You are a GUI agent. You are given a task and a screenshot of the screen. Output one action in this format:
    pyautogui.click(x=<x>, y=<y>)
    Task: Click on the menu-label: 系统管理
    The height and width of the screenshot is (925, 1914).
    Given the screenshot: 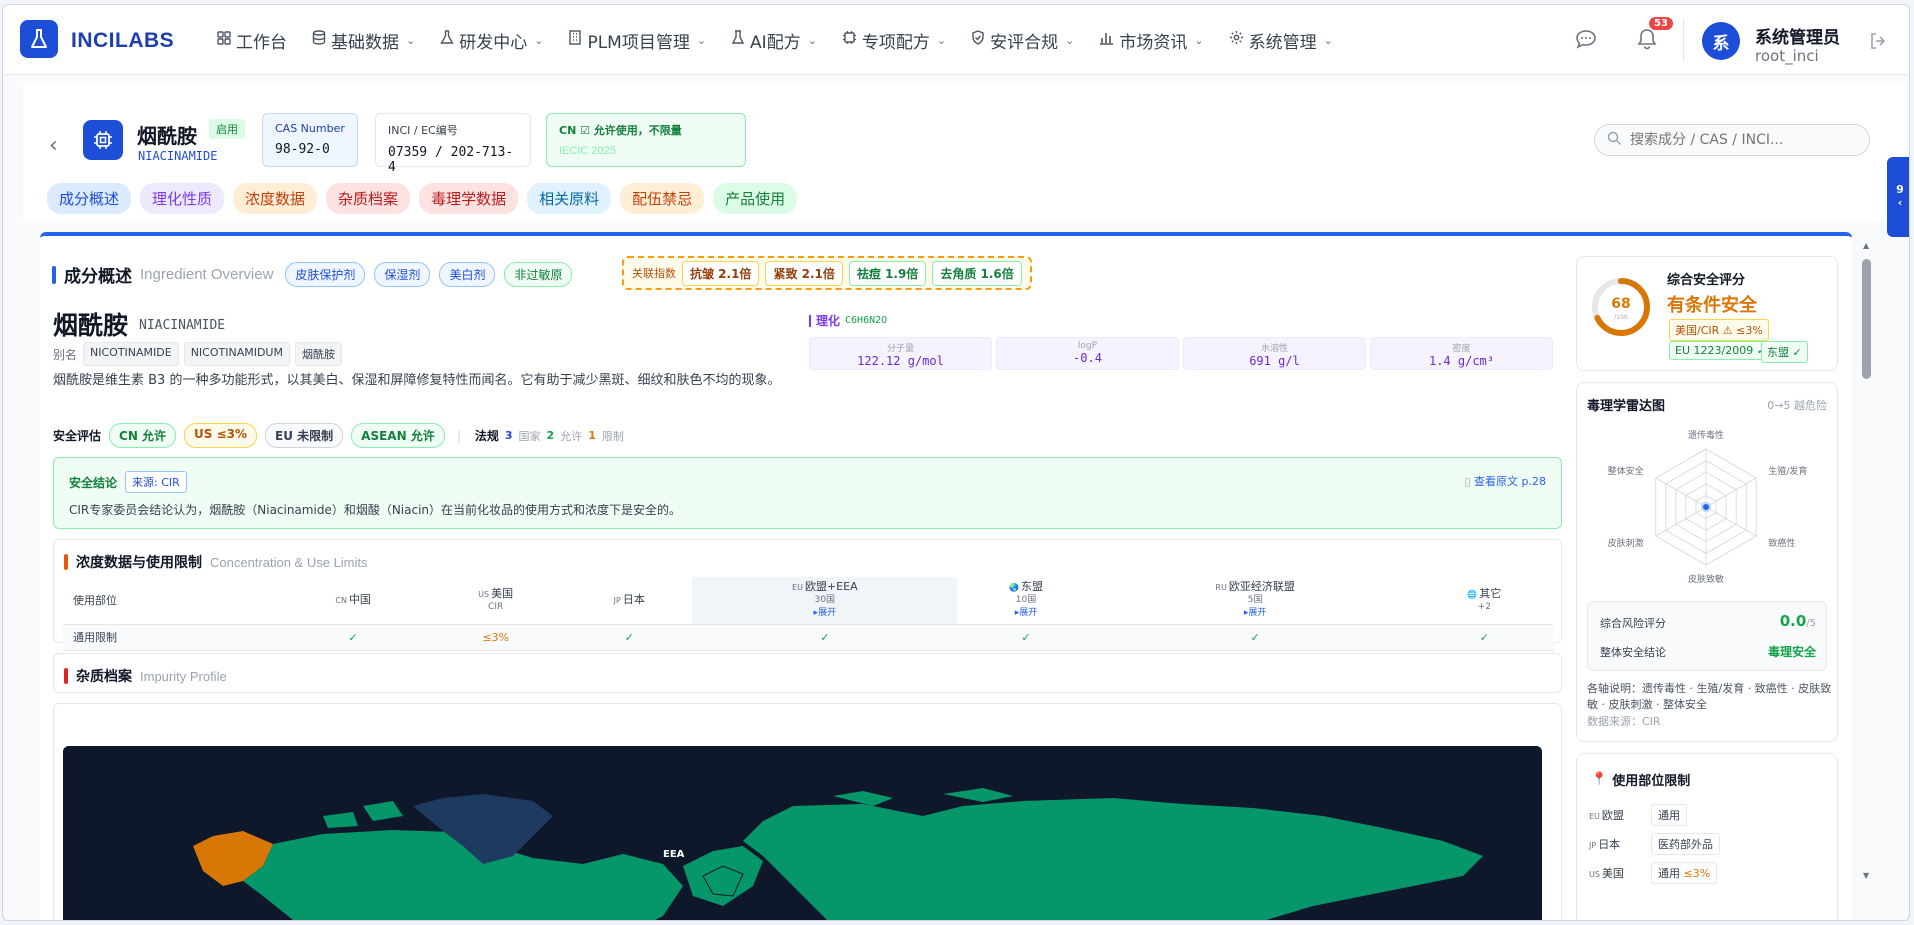 What is the action you would take?
    pyautogui.click(x=1282, y=42)
    